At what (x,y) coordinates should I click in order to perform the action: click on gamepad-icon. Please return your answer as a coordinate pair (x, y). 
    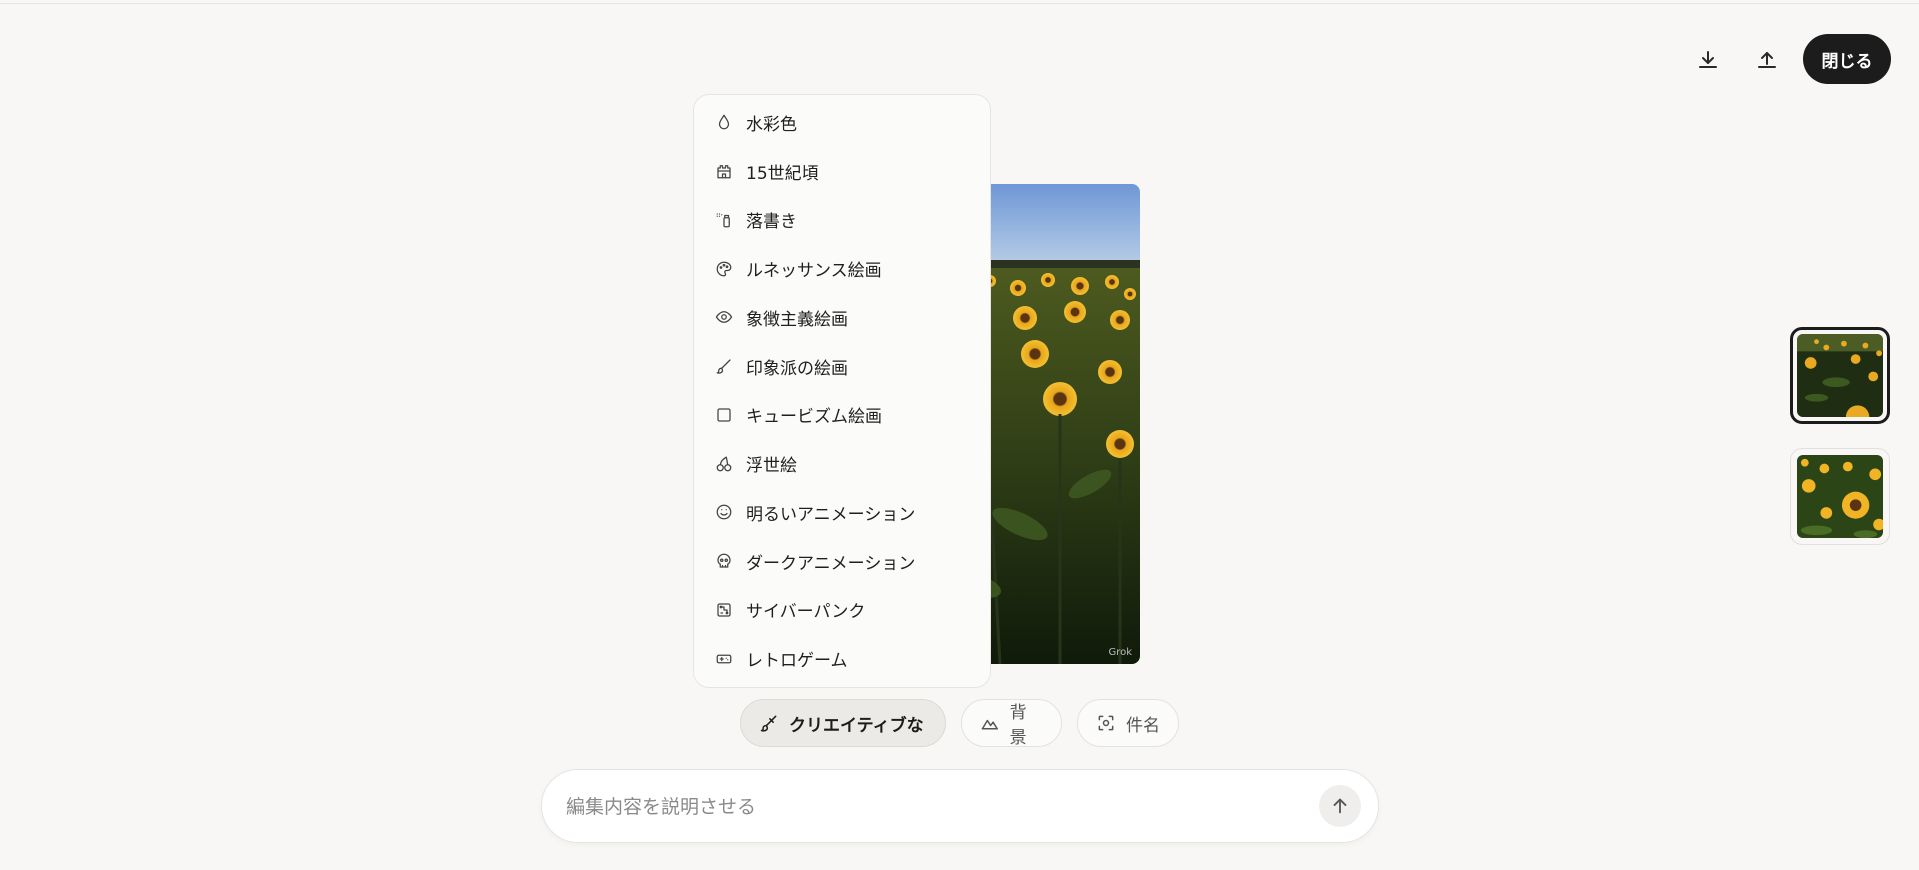
    Looking at the image, I should click on (724, 659).